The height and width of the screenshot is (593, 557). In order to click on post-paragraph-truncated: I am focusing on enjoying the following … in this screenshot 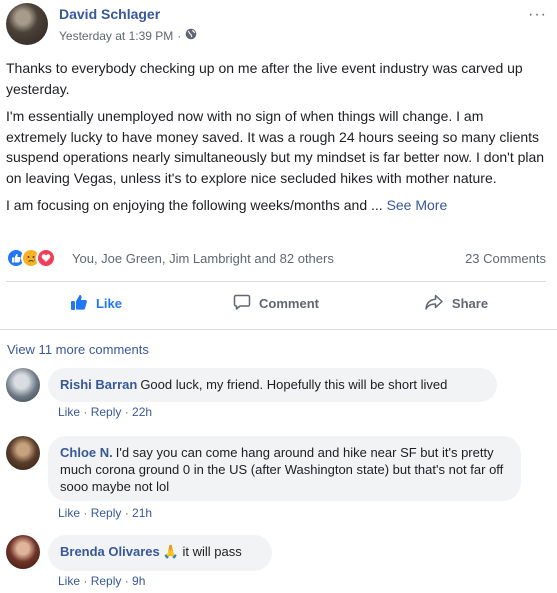, I will do `click(194, 205)`.